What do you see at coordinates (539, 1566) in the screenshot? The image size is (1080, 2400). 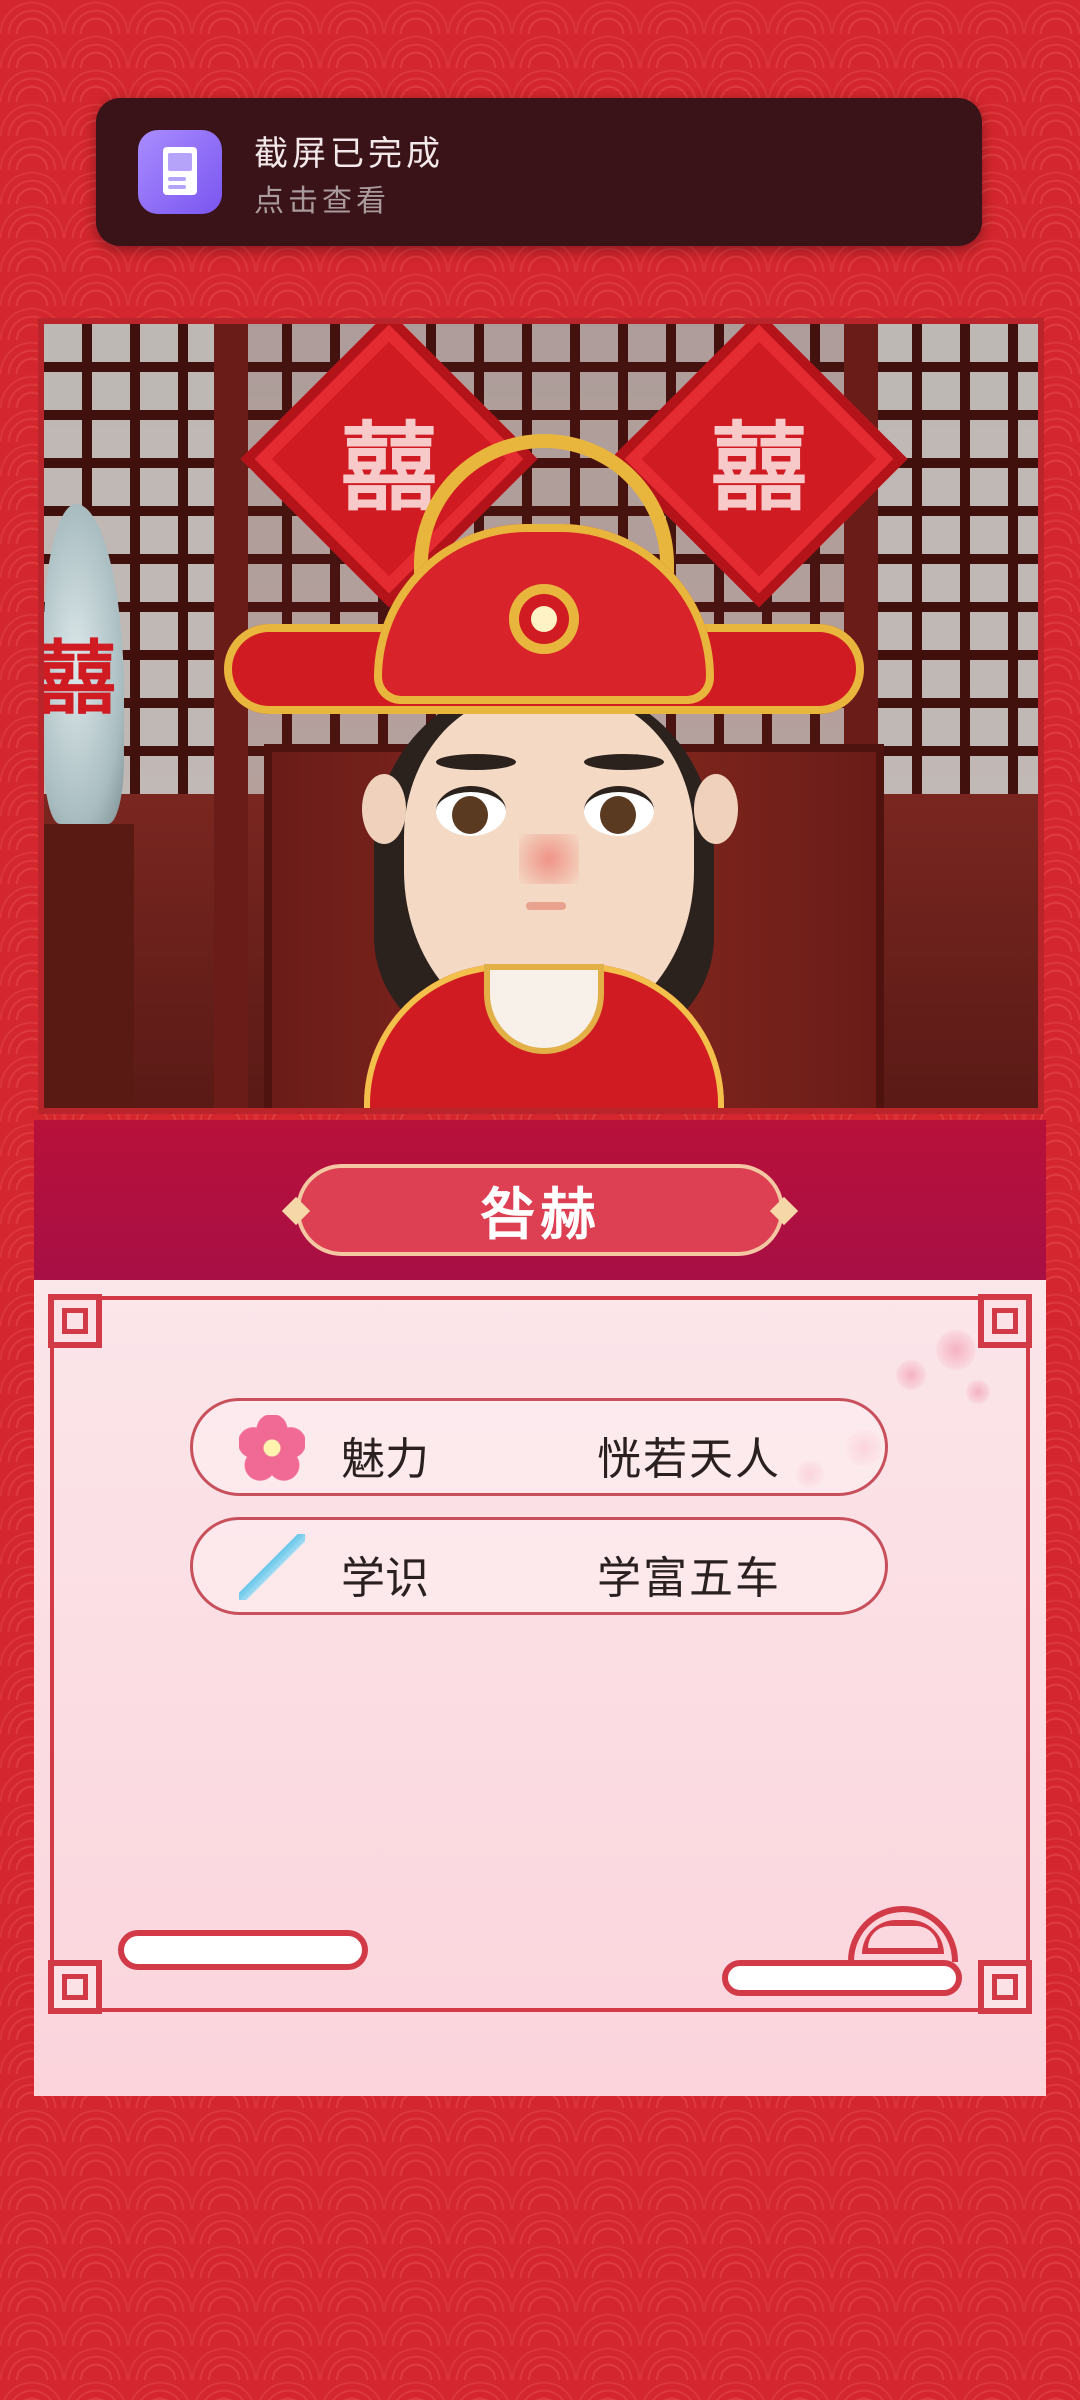 I see `stat-row-knowledge: 学识 学富五车` at bounding box center [539, 1566].